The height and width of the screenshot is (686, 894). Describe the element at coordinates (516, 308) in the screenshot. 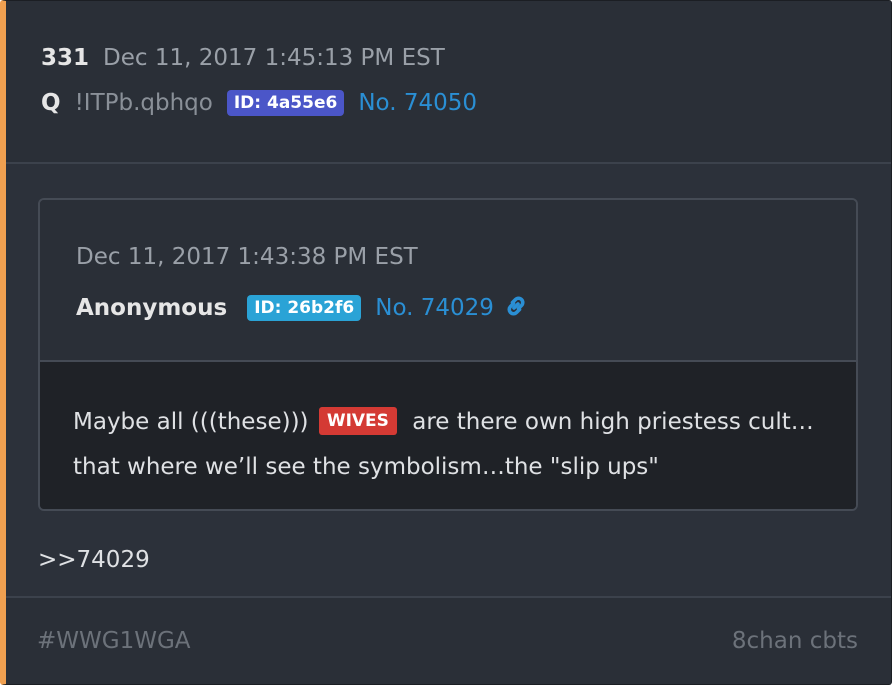

I see `link-icon` at that location.